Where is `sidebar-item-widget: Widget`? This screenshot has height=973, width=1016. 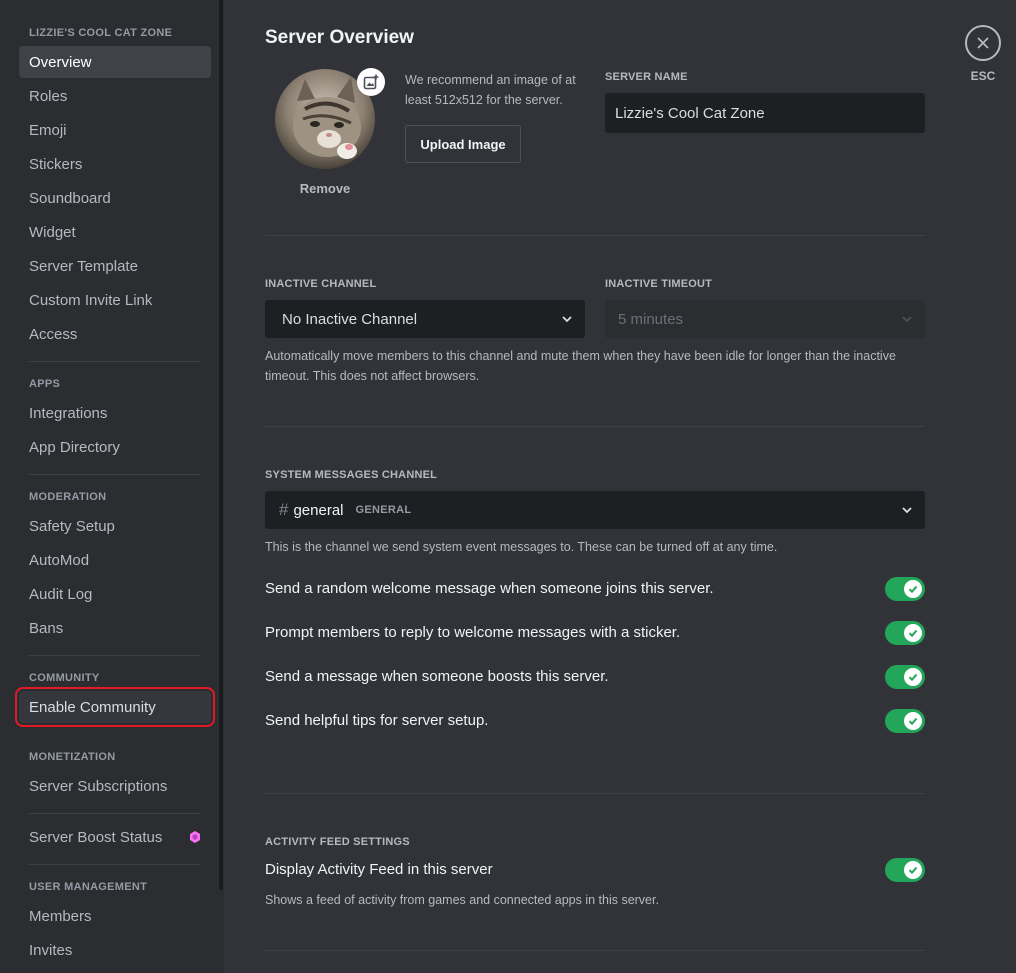
sidebar-item-widget: Widget is located at coordinates (115, 232).